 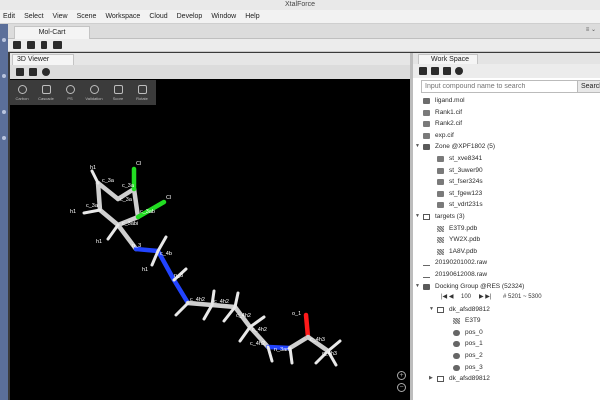 I want to click on tree-item: E3T9, so click(x=506, y=321).